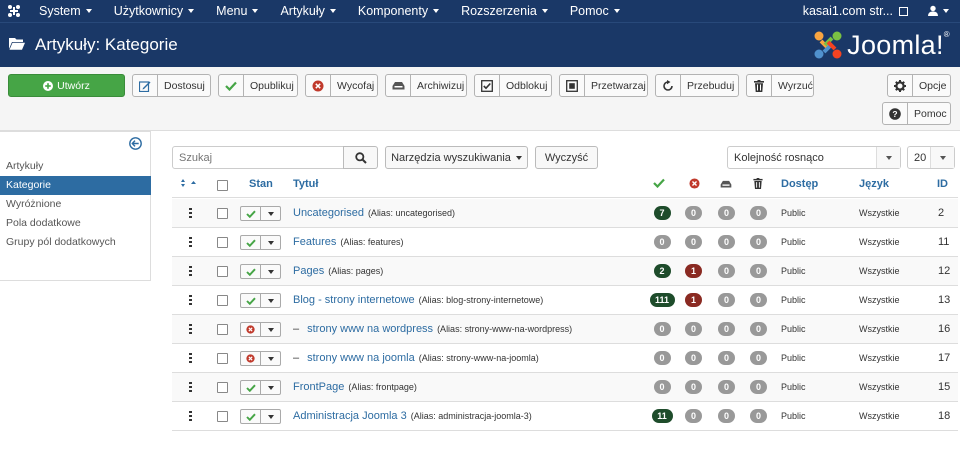 This screenshot has height=461, width=960. Describe the element at coordinates (350, 416) in the screenshot. I see `category-title-link: Administracja Joomla 3` at that location.